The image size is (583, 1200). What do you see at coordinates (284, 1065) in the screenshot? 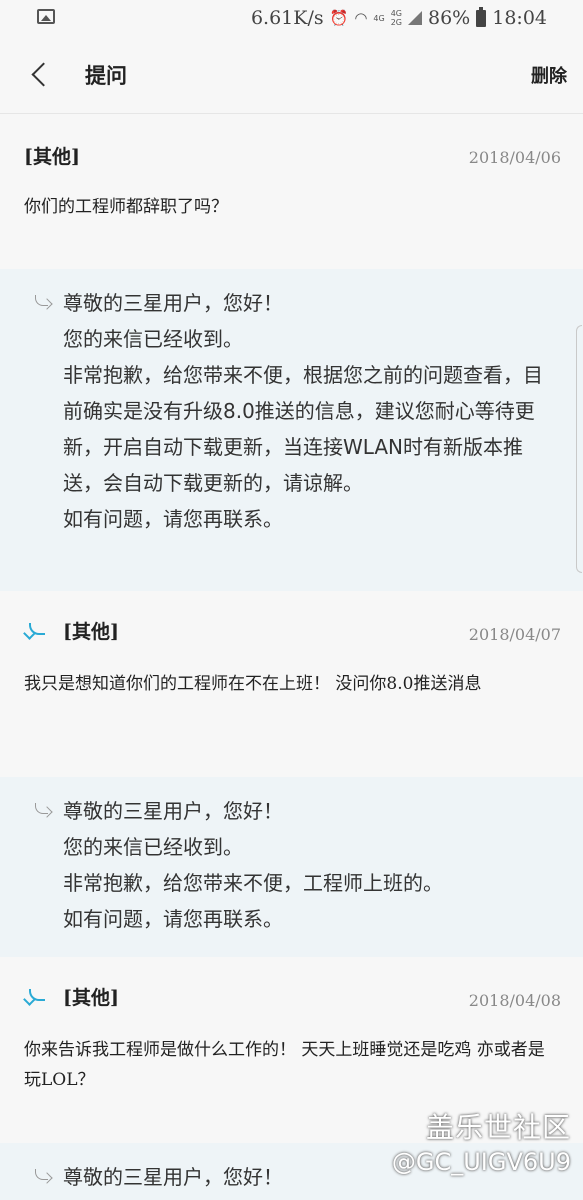
I see `question-text: 你来告诉我工程师是做什么工作的！ 天天上班睡觉还是吃鸡 亦或者是玩LOL？` at bounding box center [284, 1065].